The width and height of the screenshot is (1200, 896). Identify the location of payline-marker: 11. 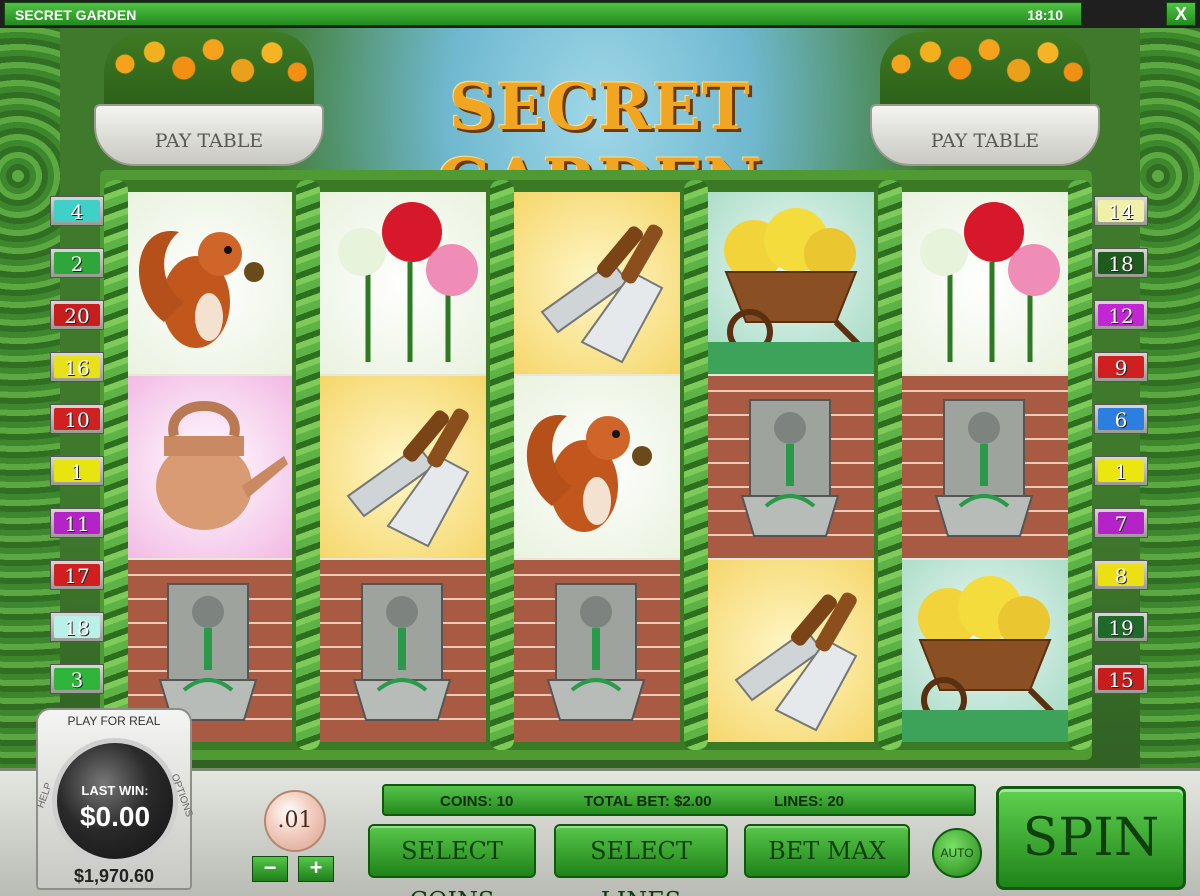
(77, 523).